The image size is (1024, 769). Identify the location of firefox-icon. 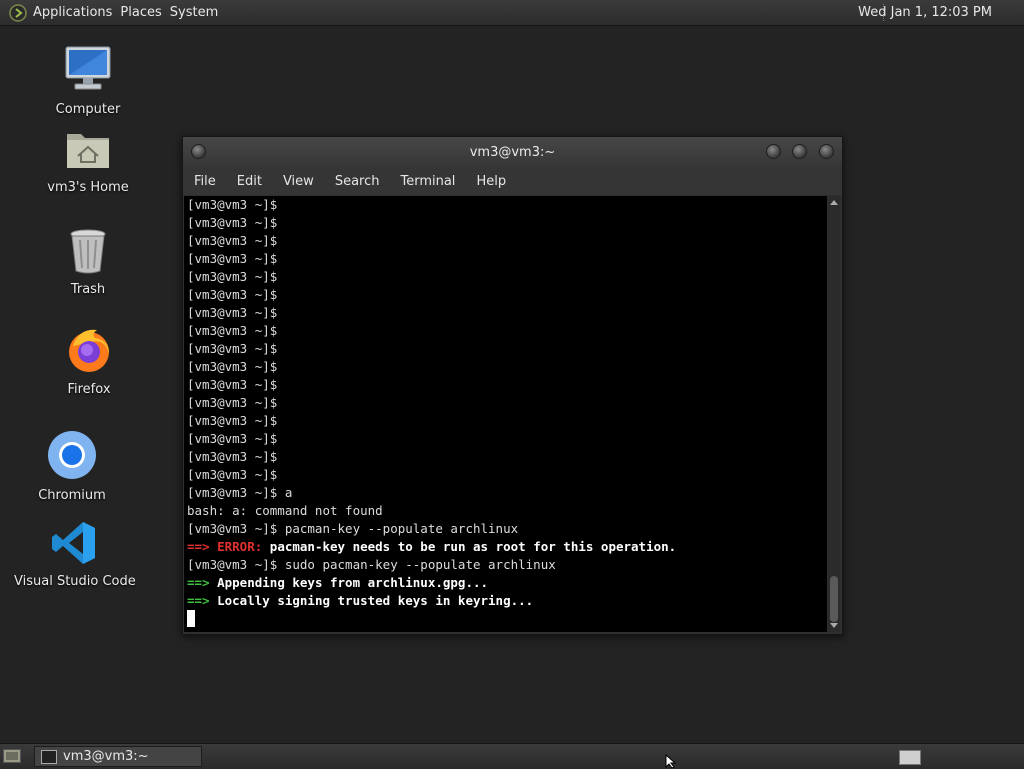
(89, 350).